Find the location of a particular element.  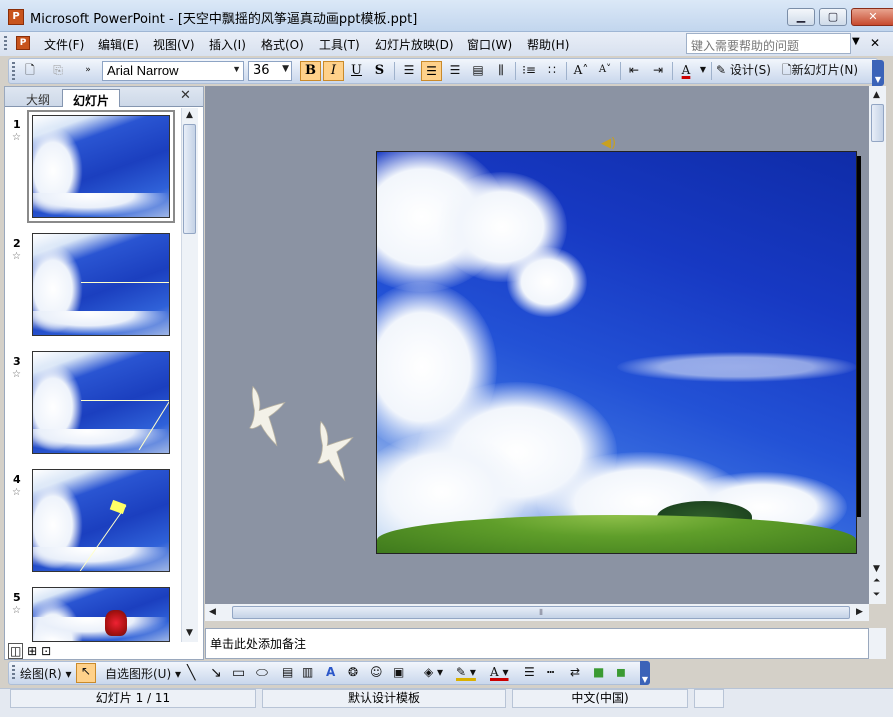

fill-color-icon: ◈ ▾ is located at coordinates (433, 672).